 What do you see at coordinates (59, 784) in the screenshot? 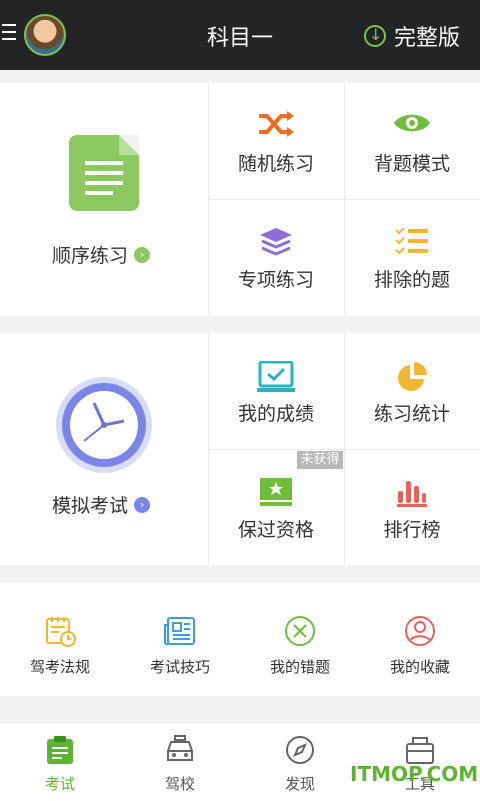
I see `tab-exam-label: 考试` at bounding box center [59, 784].